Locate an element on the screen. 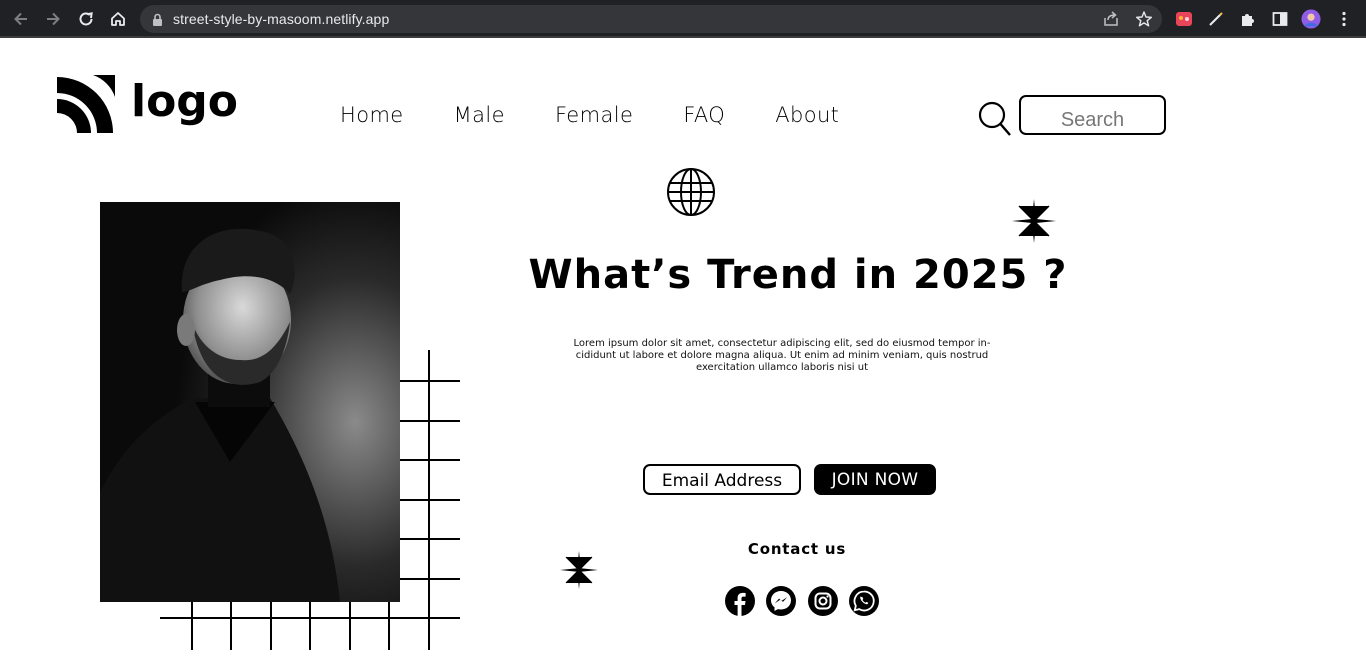 This screenshot has height=670, width=1366. nav-male: Male is located at coordinates (479, 115).